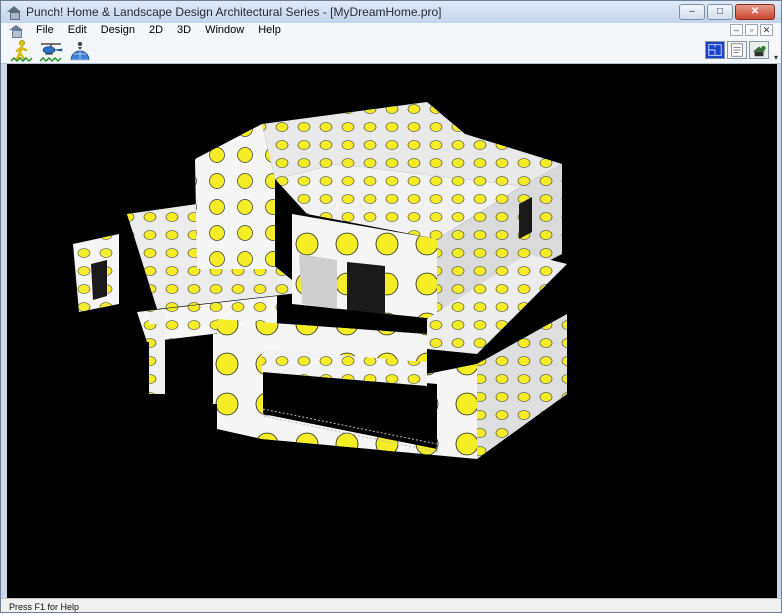 The image size is (782, 614). I want to click on menu-window: Window, so click(224, 30).